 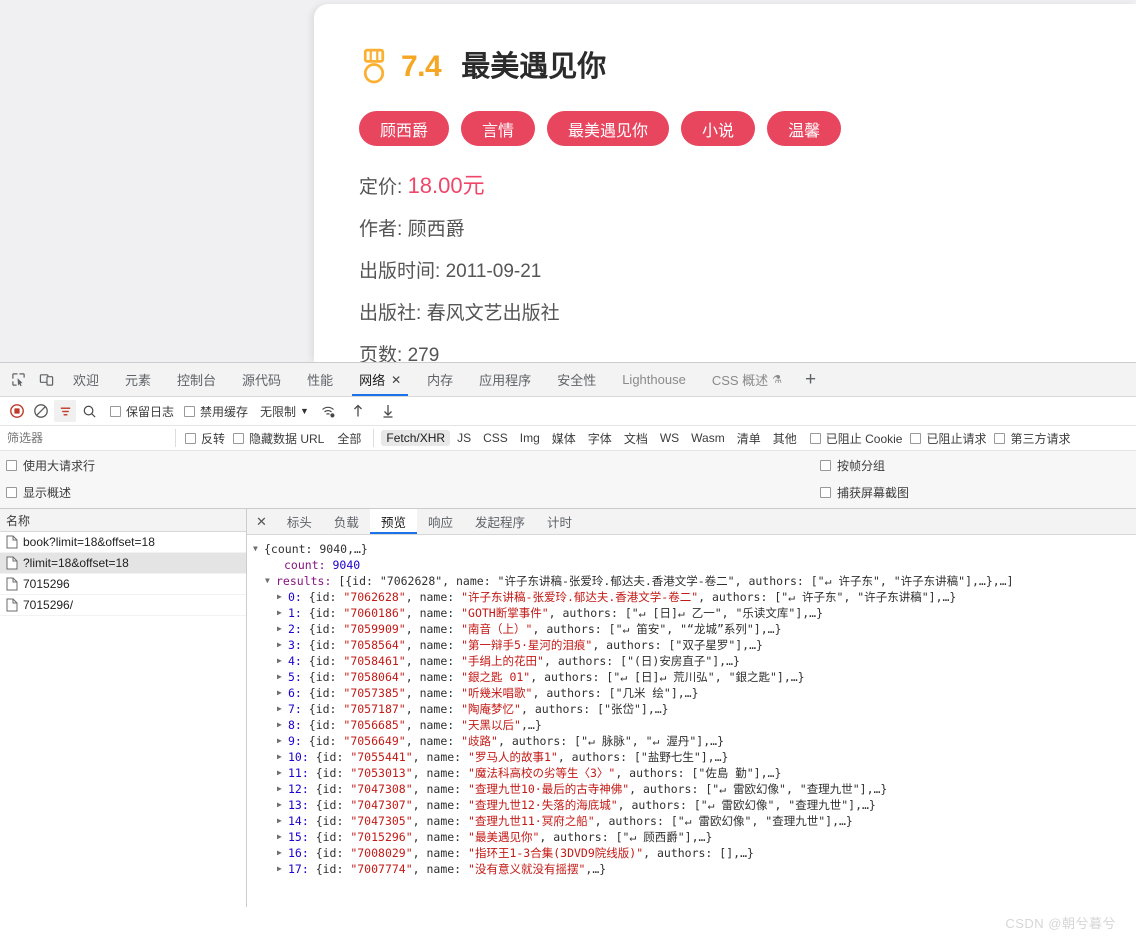 I want to click on devtools-tab-9: Lighthouse, so click(x=654, y=379).